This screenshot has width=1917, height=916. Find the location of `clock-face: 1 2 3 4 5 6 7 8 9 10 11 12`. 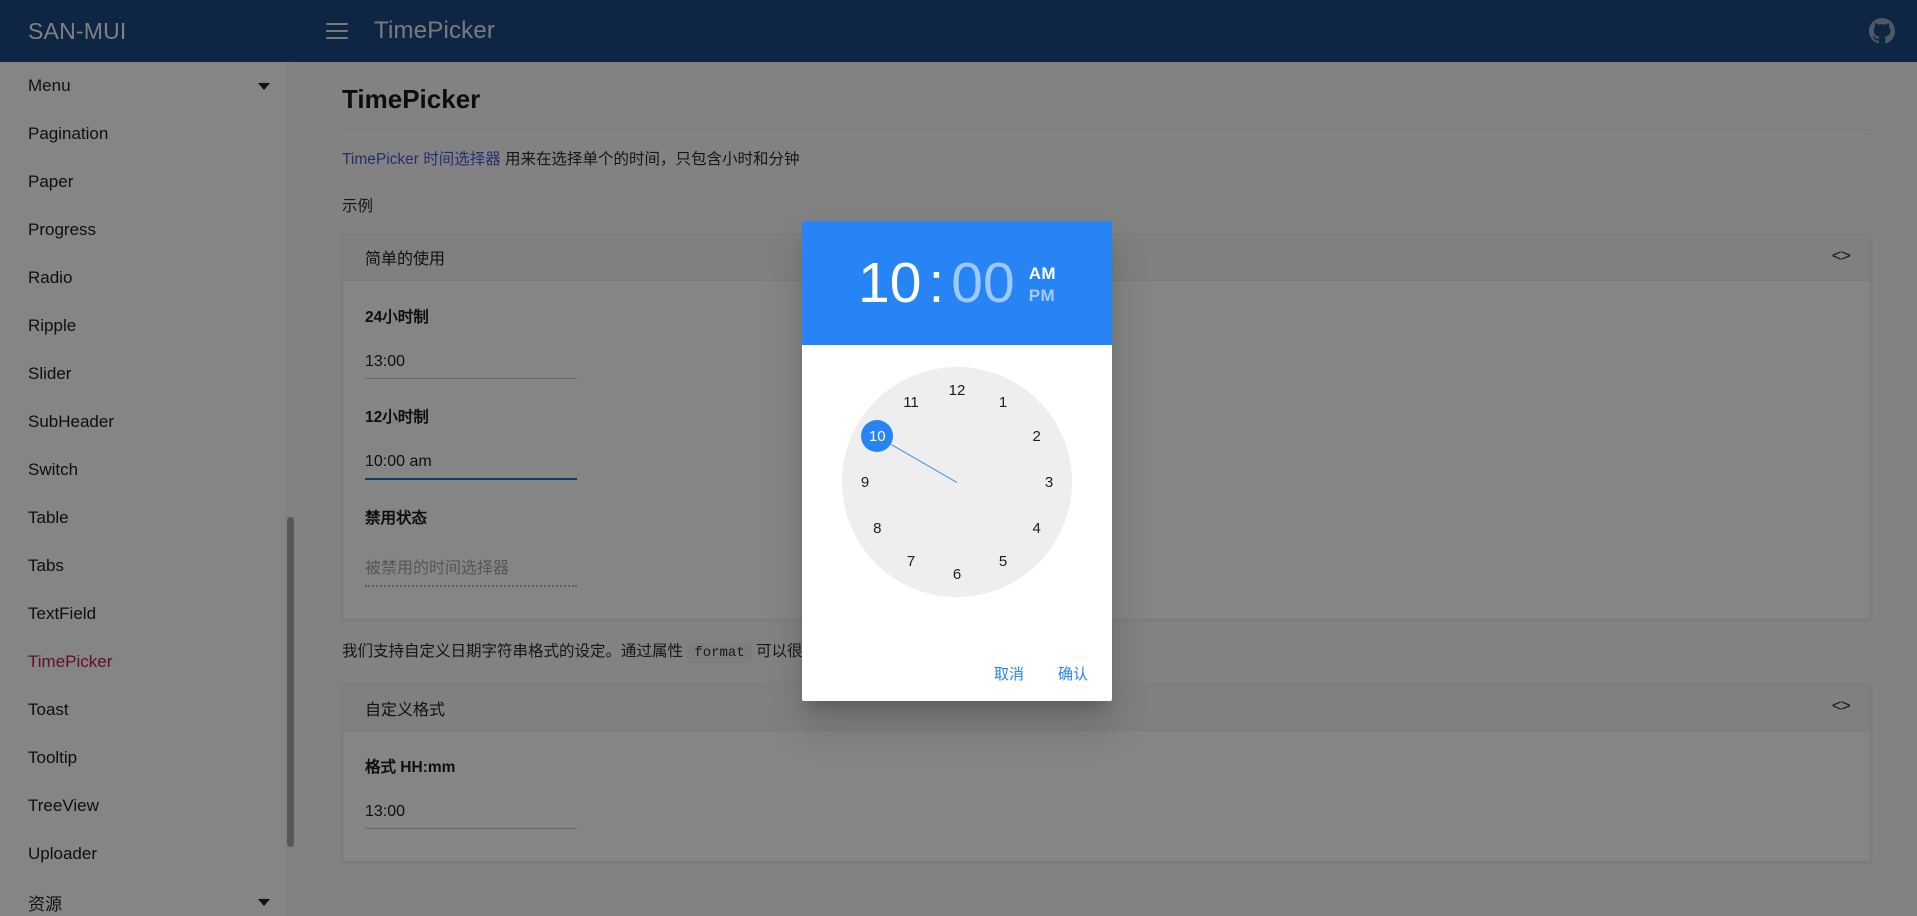

clock-face: 1 2 3 4 5 6 7 8 9 10 11 12 is located at coordinates (957, 482).